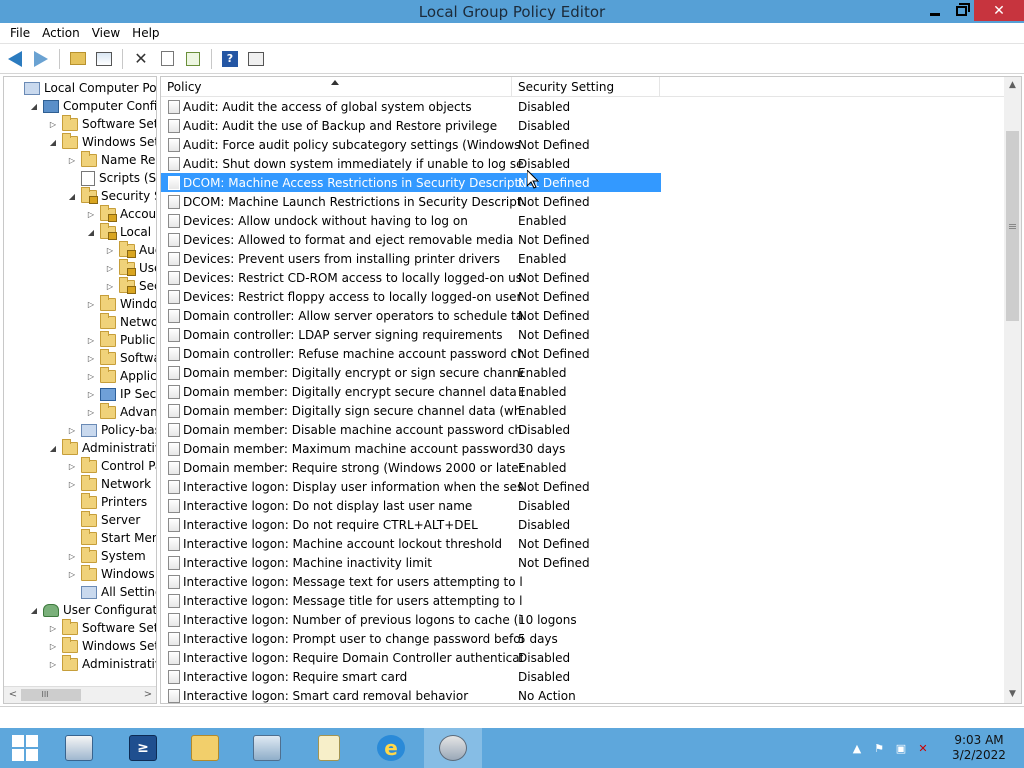 This screenshot has height=768, width=1024. I want to click on tree-item: ▷ Network, so click(109, 483).